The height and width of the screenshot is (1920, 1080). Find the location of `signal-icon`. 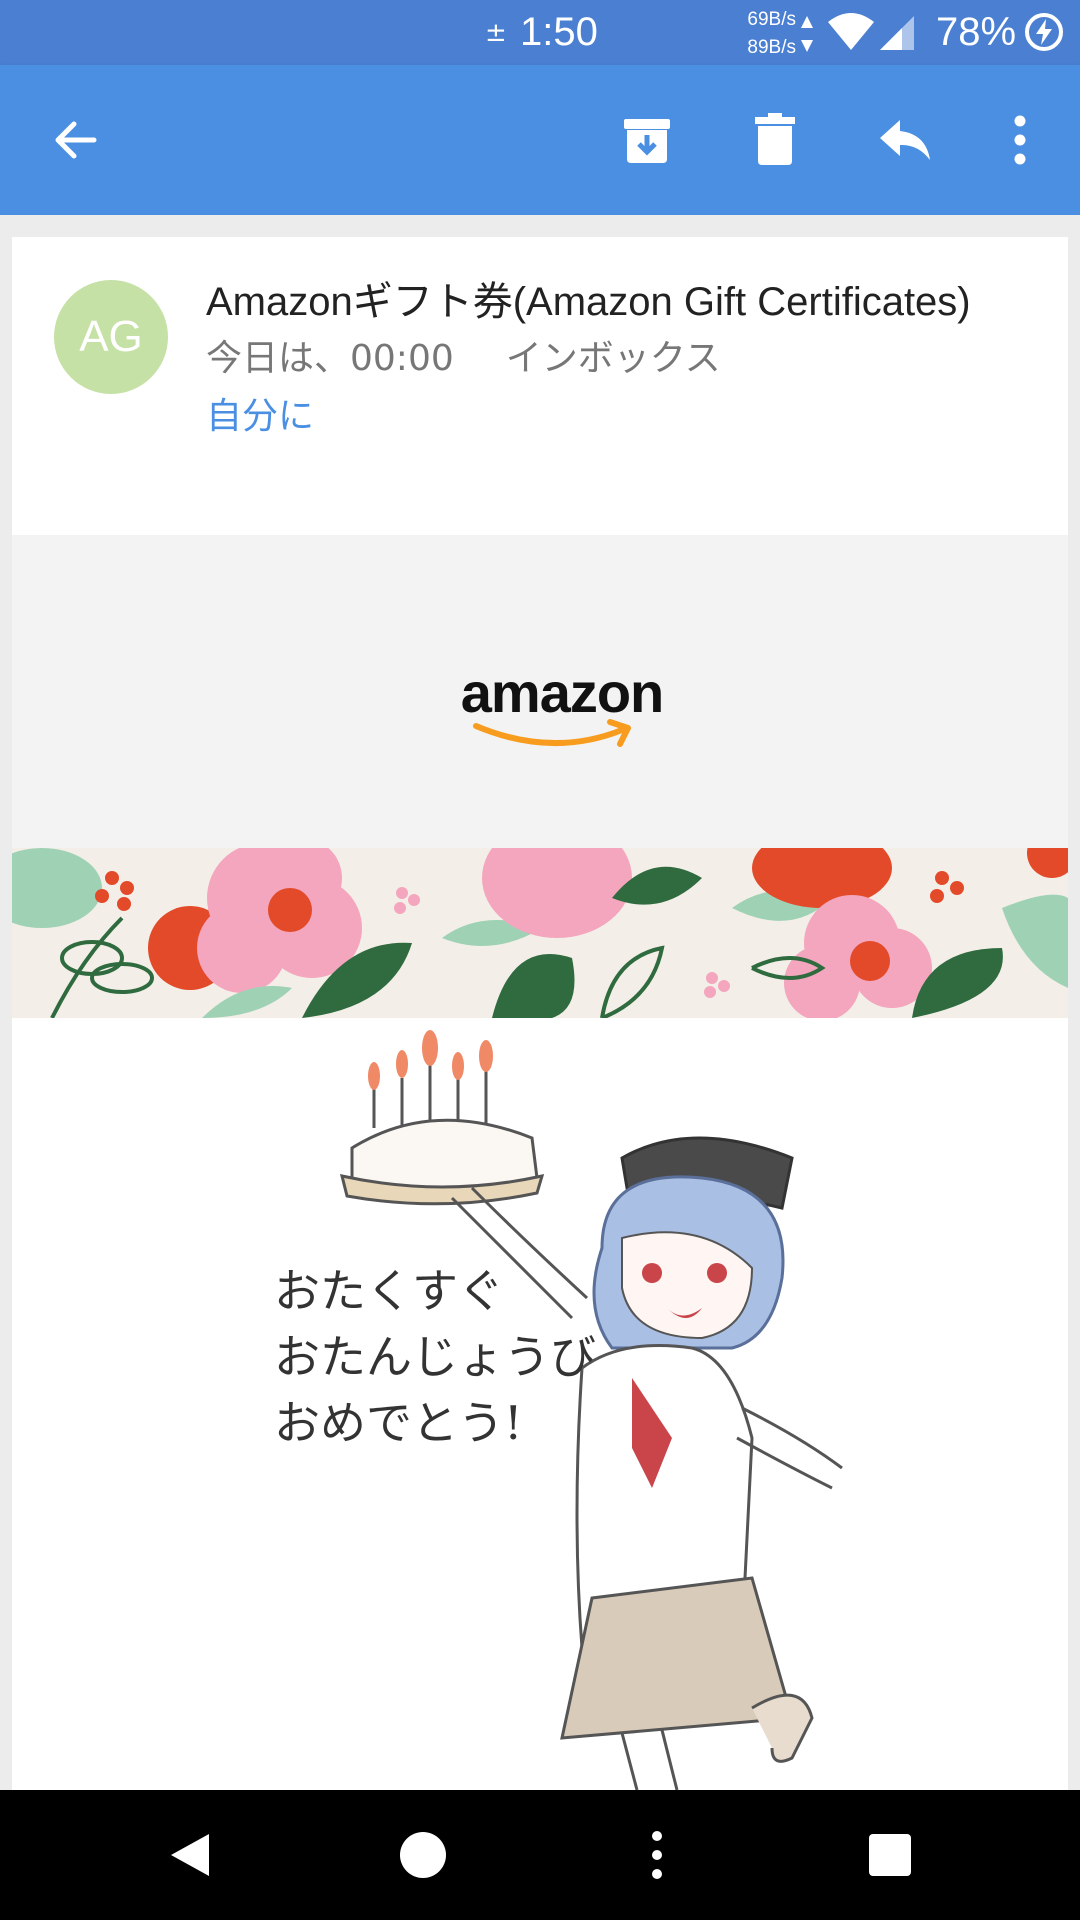

signal-icon is located at coordinates (897, 33).